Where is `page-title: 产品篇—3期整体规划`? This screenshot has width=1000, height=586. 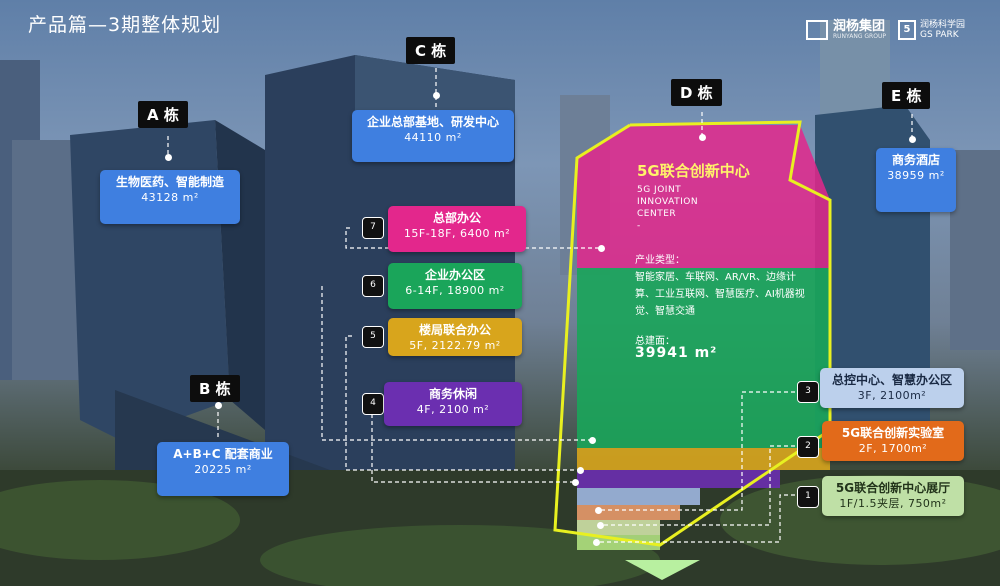
page-title: 产品篇—3期整体规划 is located at coordinates (125, 25).